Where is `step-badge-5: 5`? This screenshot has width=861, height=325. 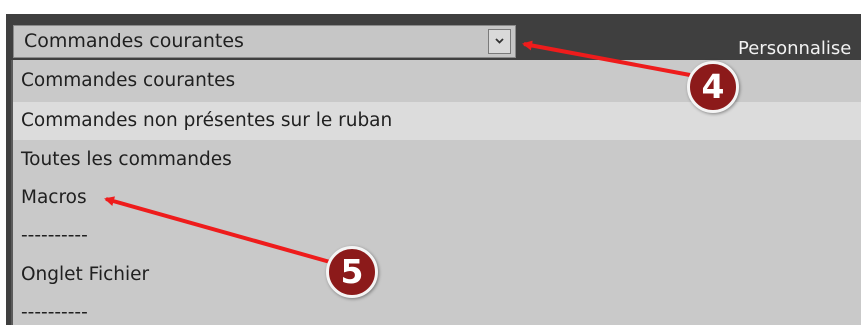 step-badge-5: 5 is located at coordinates (352, 272).